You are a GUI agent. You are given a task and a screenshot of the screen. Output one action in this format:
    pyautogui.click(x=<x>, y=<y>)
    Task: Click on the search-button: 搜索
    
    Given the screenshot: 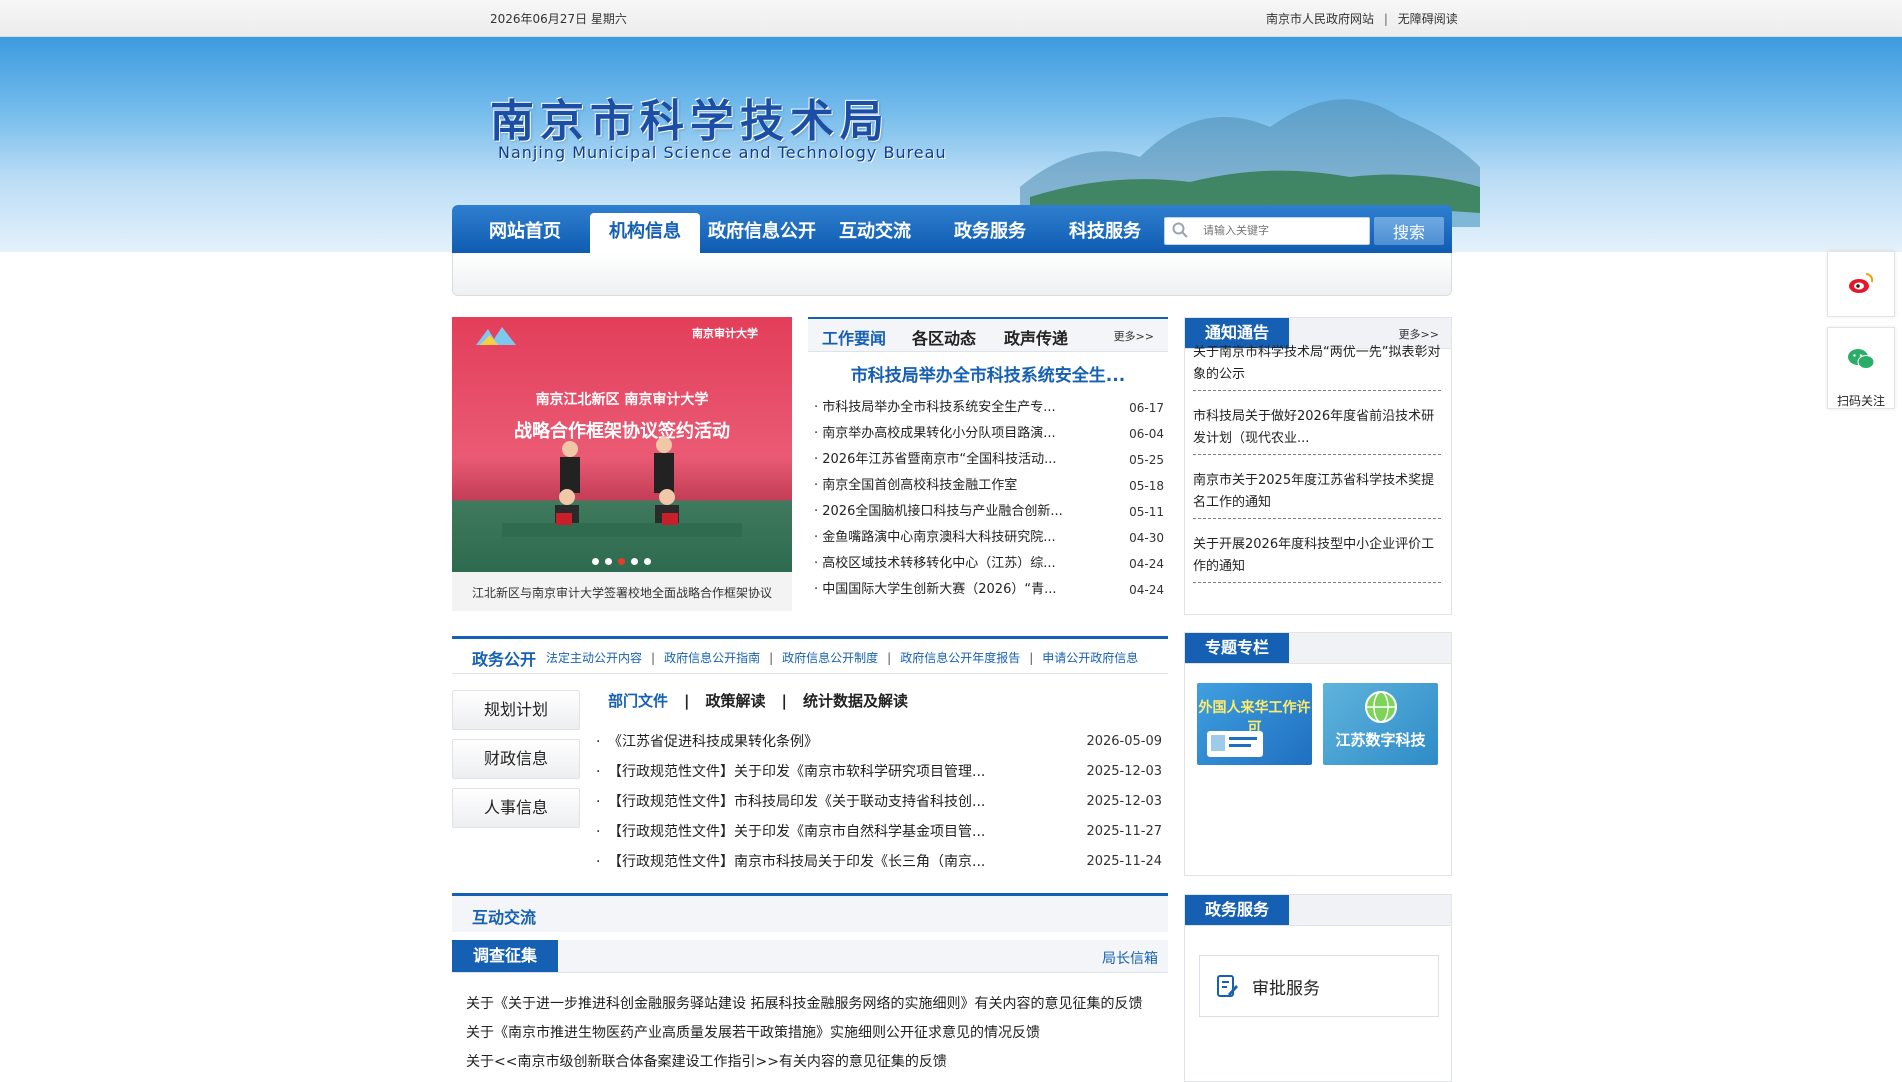 What is the action you would take?
    pyautogui.click(x=1409, y=231)
    